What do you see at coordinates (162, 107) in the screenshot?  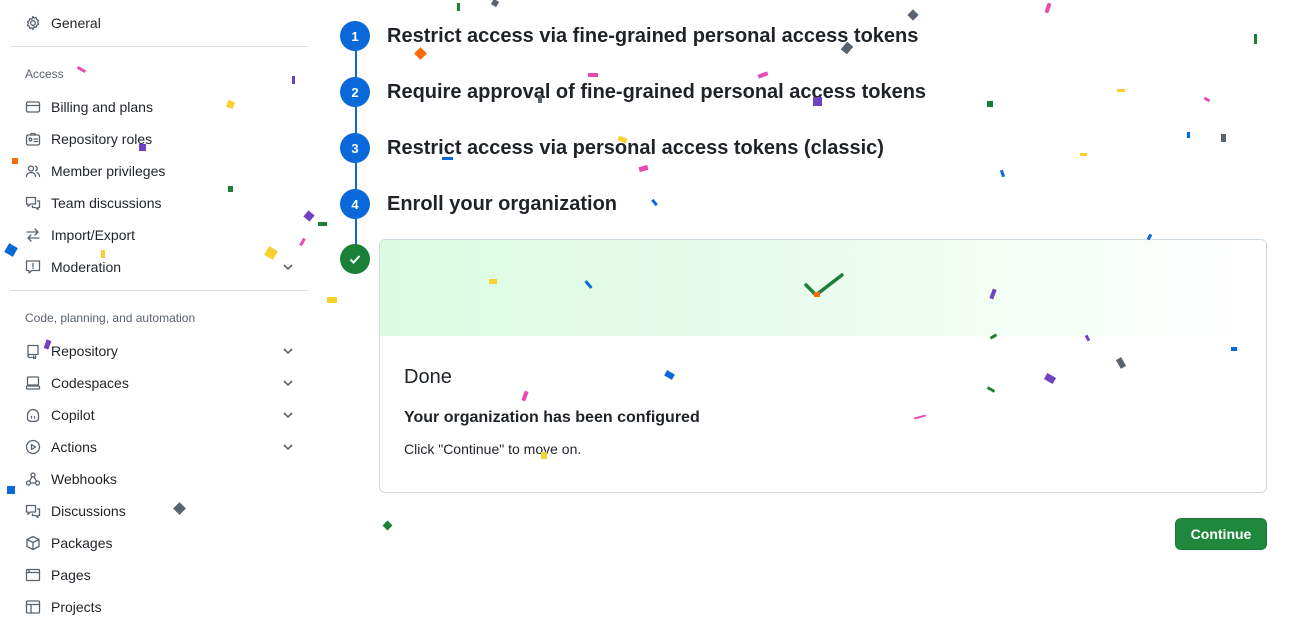 I see `sidebar-item-billing: Billing and plans` at bounding box center [162, 107].